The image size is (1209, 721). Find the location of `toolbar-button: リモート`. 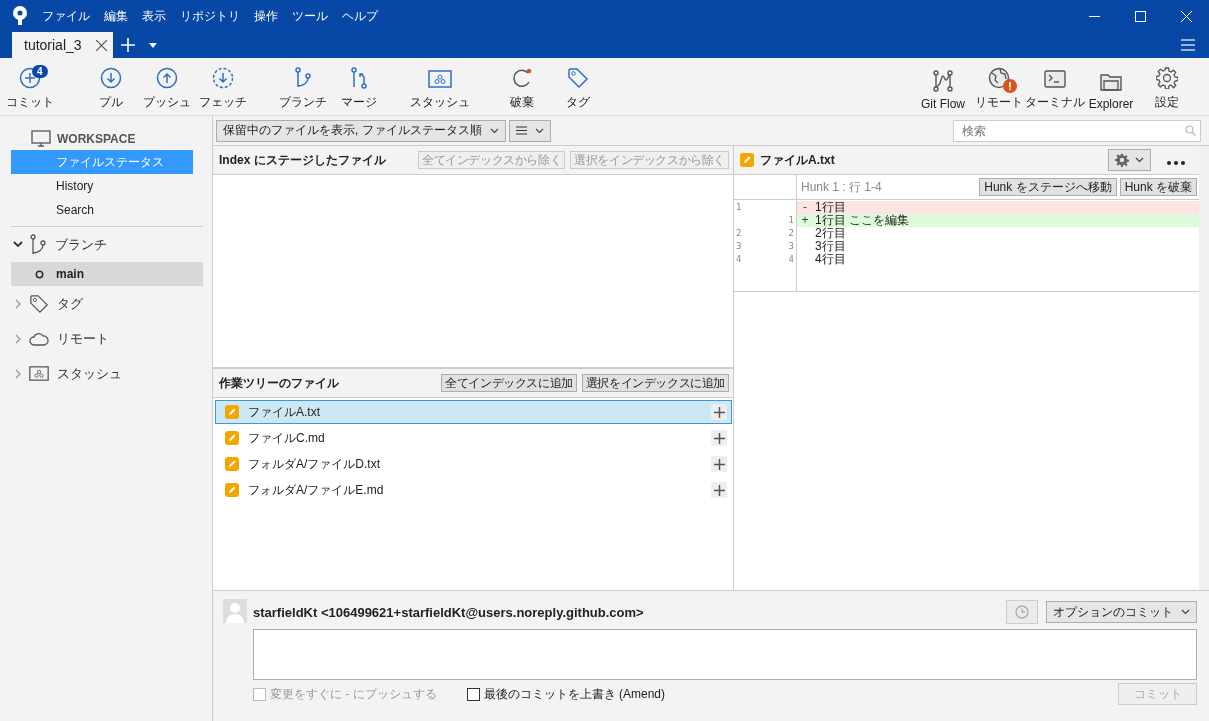

toolbar-button: リモート is located at coordinates (999, 86).